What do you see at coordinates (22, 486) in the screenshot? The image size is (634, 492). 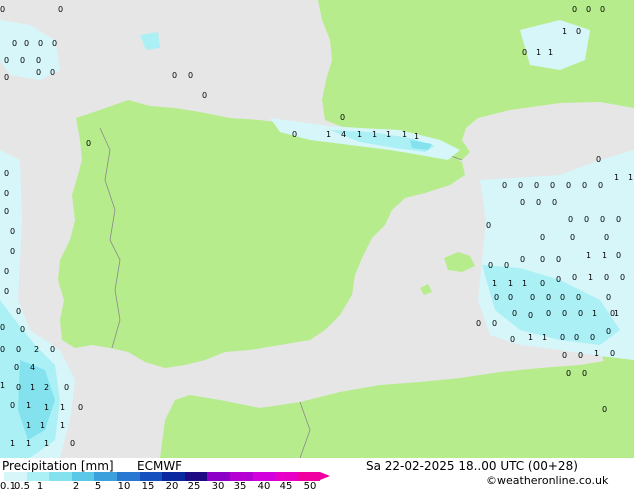 I see `legend-tick-label: 0.5` at bounding box center [22, 486].